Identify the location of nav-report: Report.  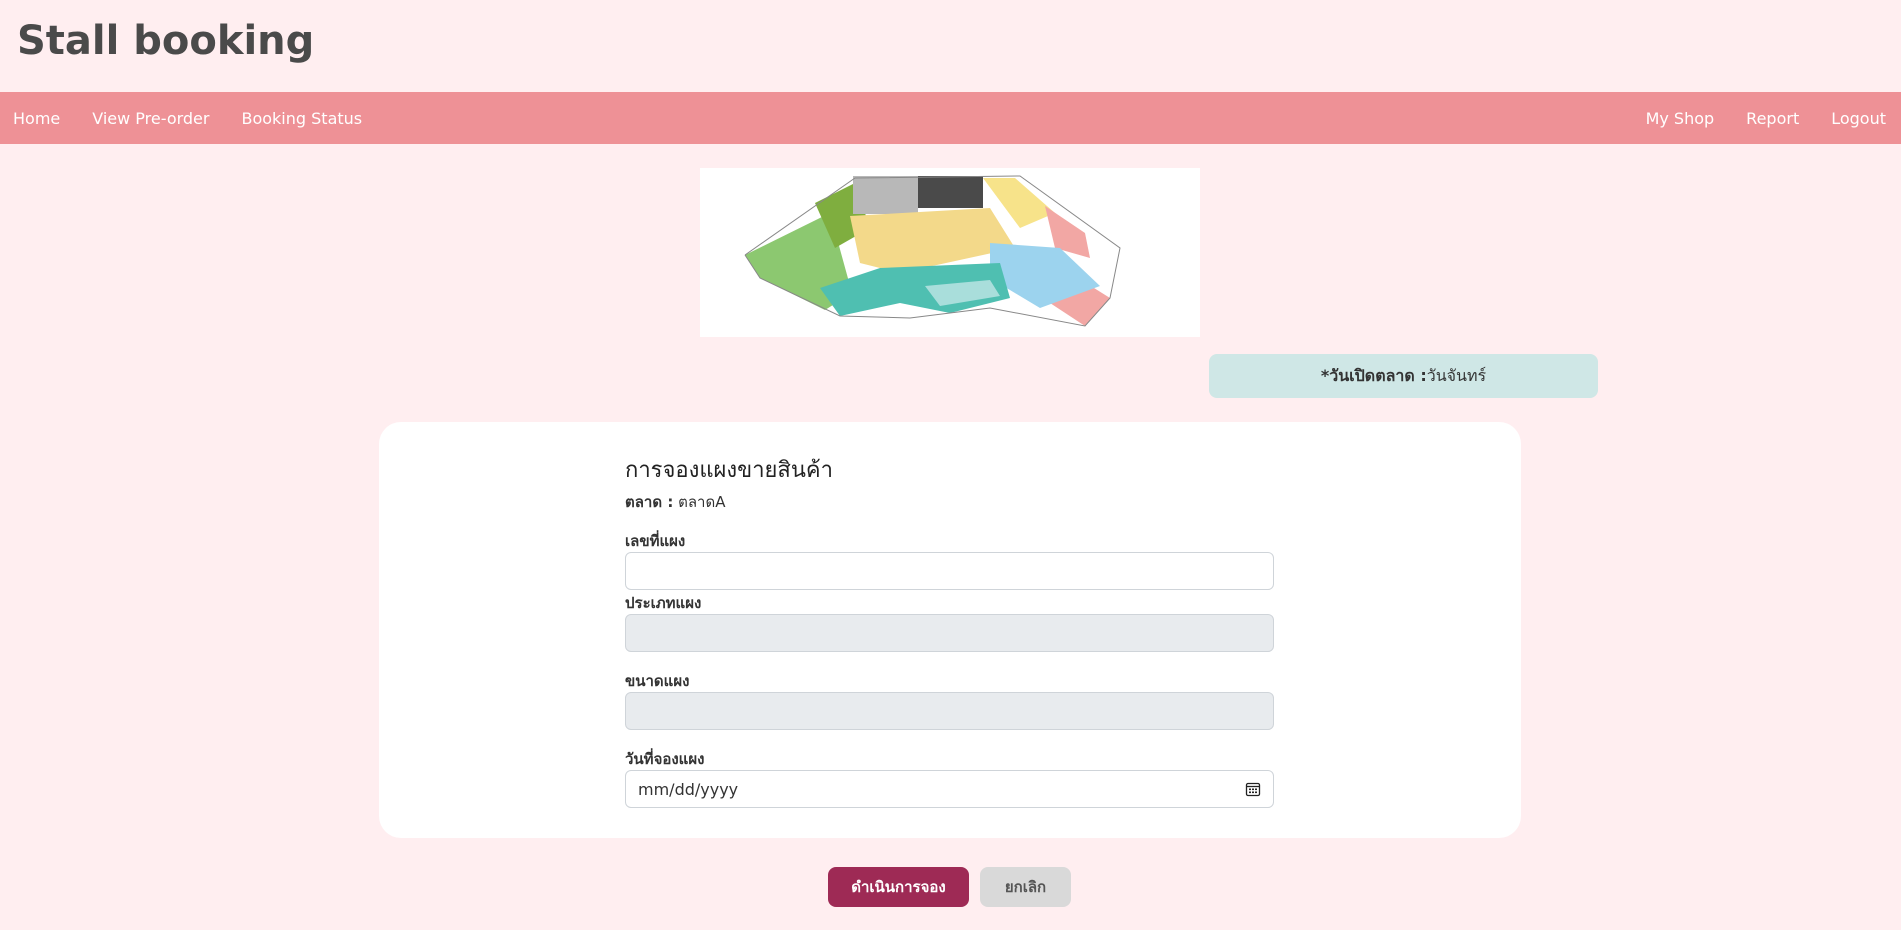
(1772, 118).